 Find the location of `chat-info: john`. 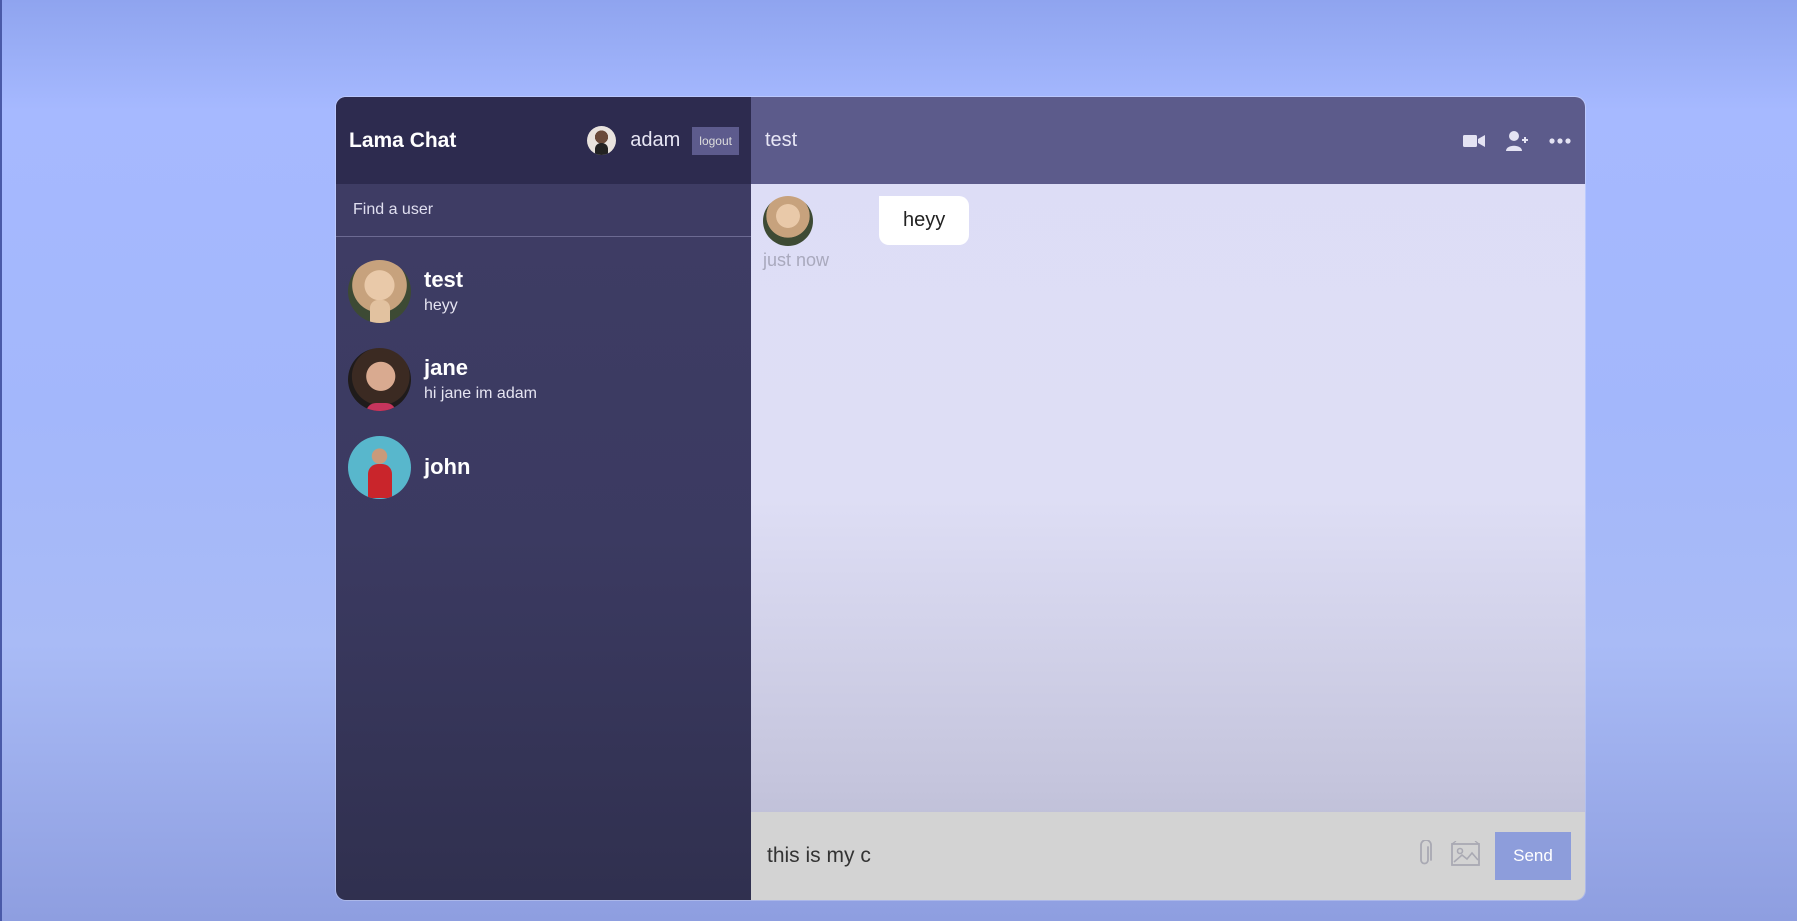

chat-info: john is located at coordinates (447, 467).